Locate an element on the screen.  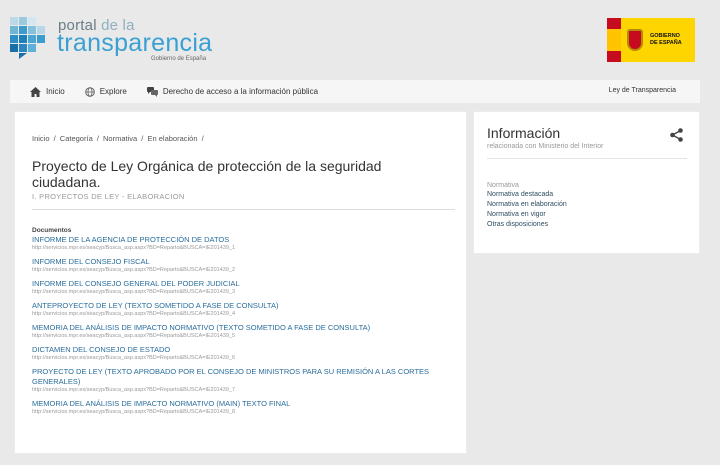
nav-item-inicio: Inicio is located at coordinates (47, 91).